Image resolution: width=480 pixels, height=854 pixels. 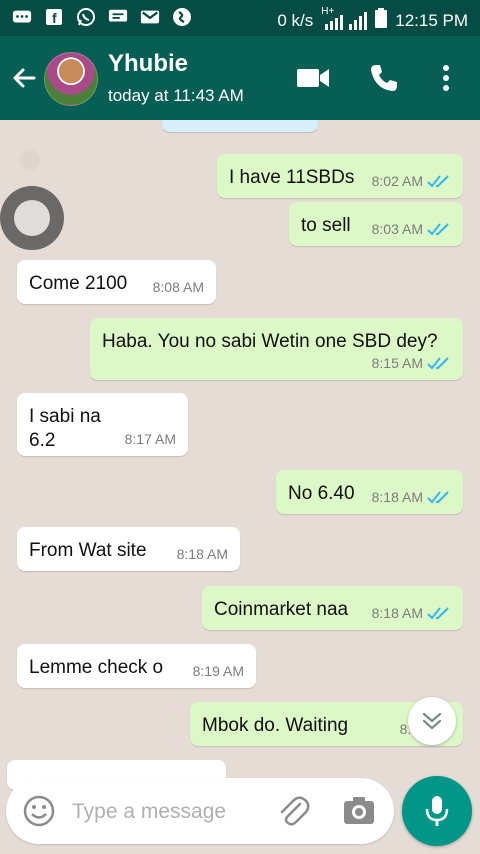 What do you see at coordinates (381, 20) in the screenshot?
I see `battery-icon` at bounding box center [381, 20].